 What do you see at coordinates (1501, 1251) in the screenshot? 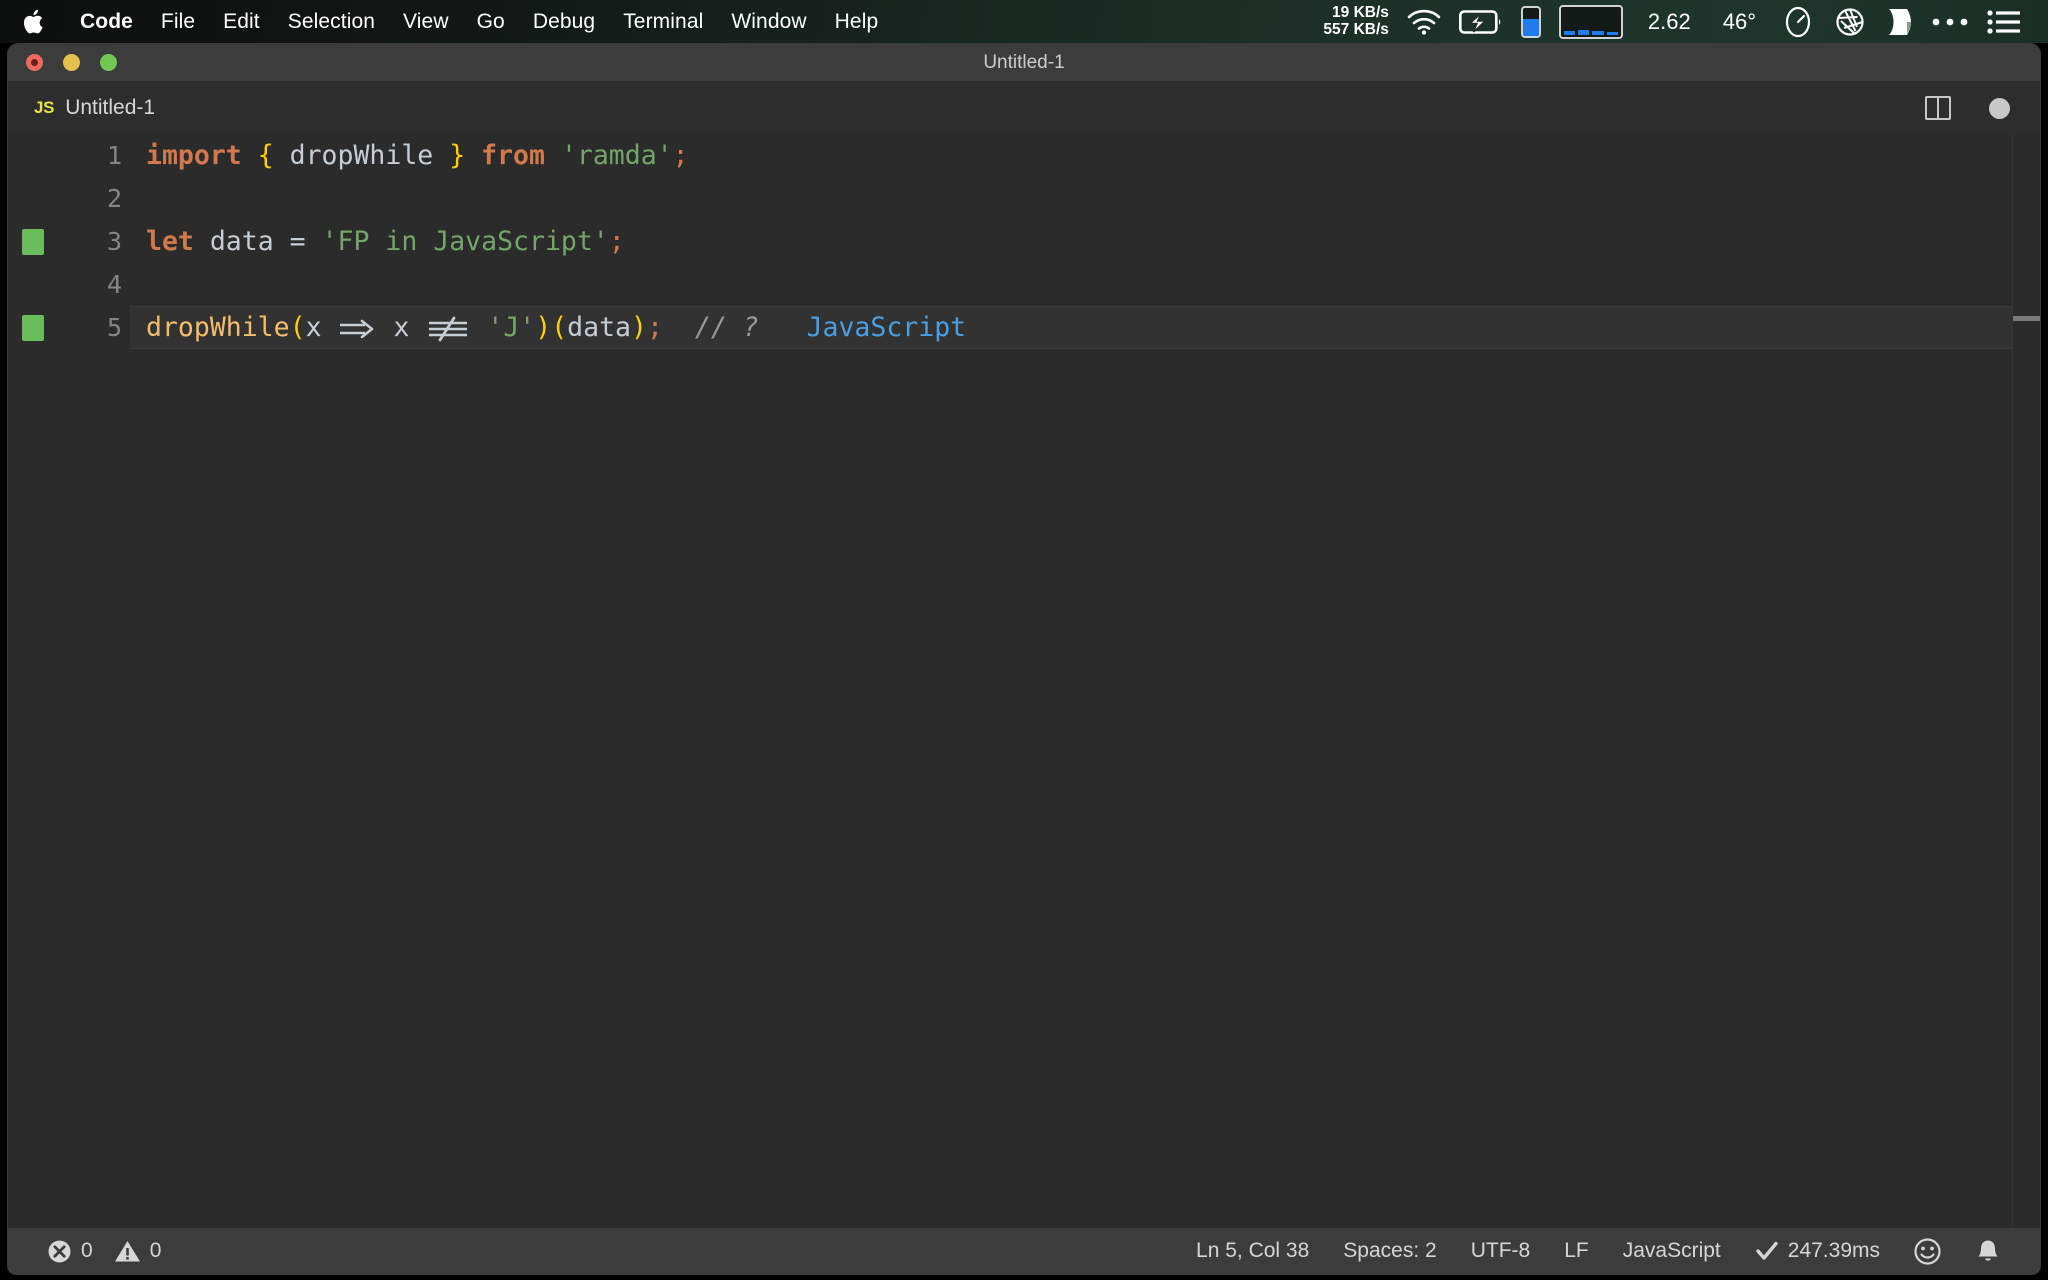
I see `encoding-setting: UTF-8` at bounding box center [1501, 1251].